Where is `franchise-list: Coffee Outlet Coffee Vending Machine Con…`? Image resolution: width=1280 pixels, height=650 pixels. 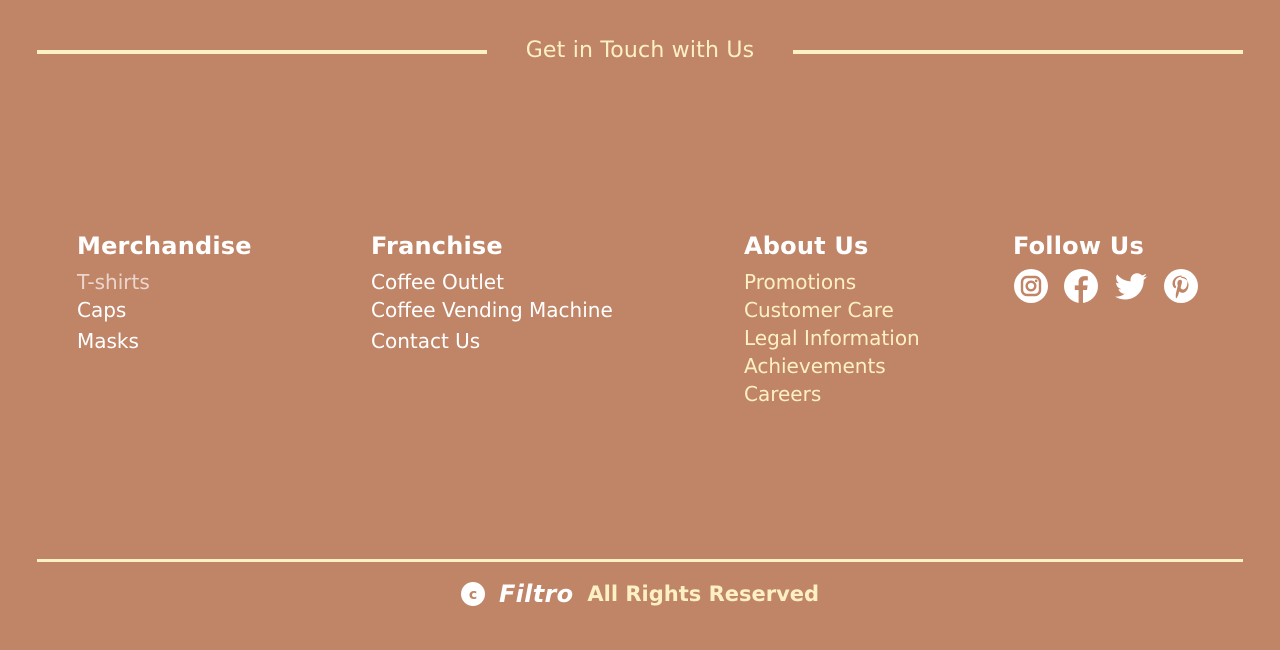 franchise-list: Coffee Outlet Coffee Vending Machine Con… is located at coordinates (492, 311).